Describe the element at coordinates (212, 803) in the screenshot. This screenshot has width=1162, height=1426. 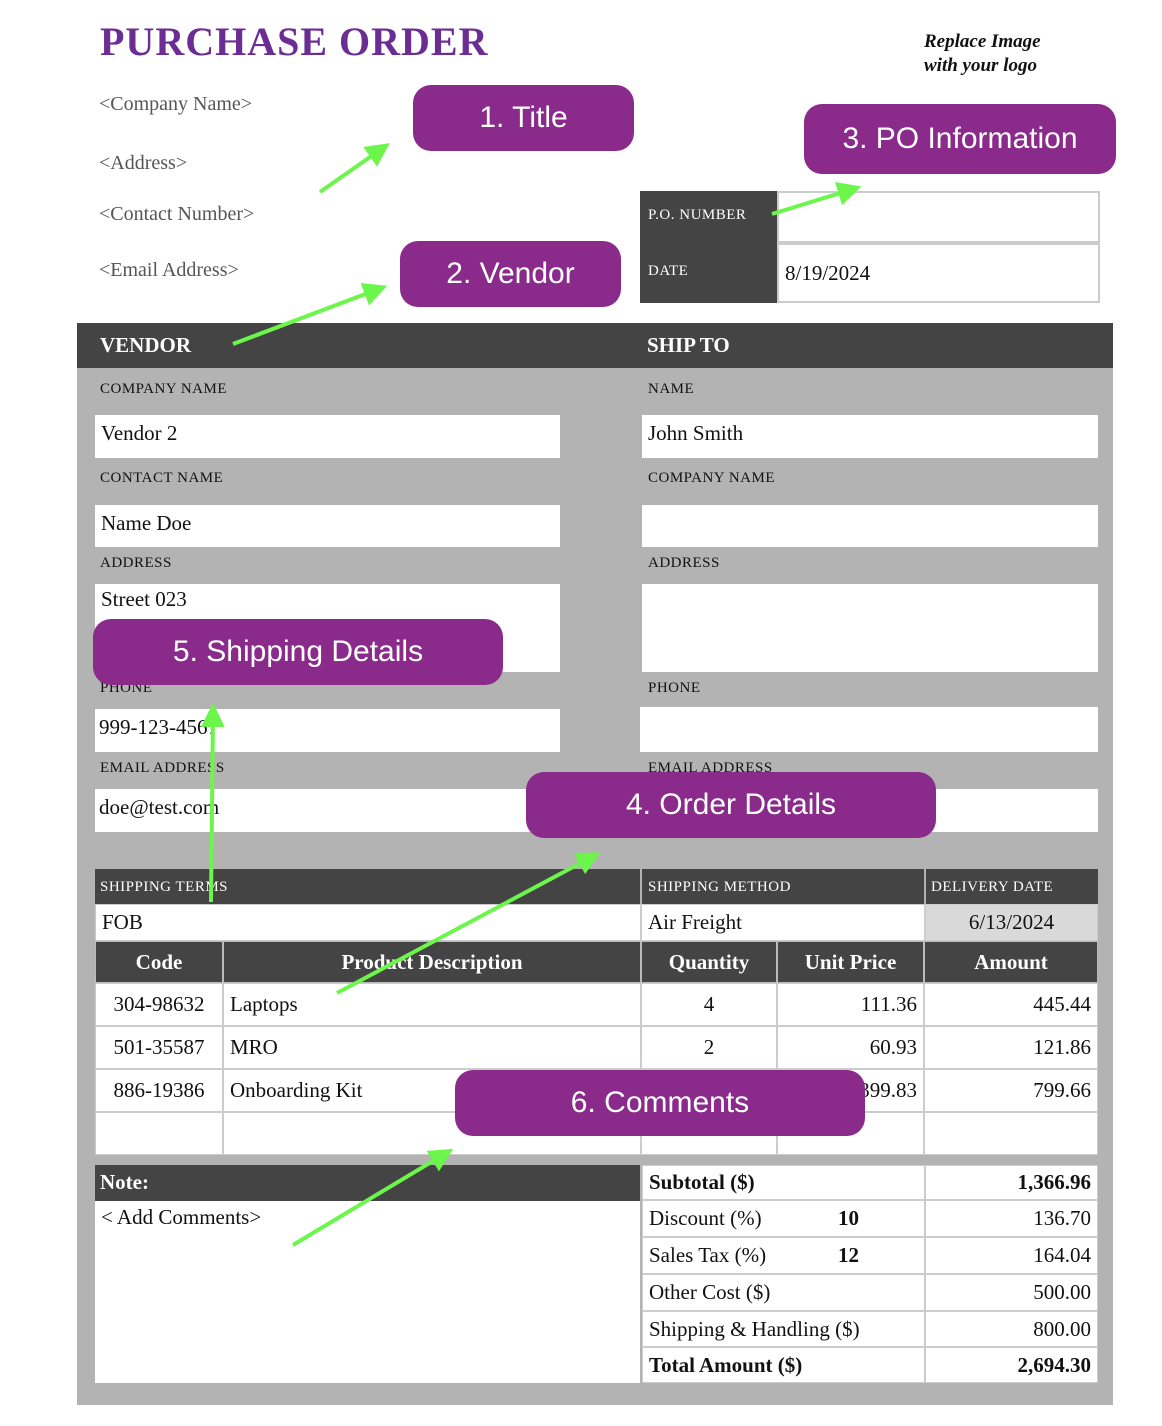
I see `arrow-shipping` at that location.